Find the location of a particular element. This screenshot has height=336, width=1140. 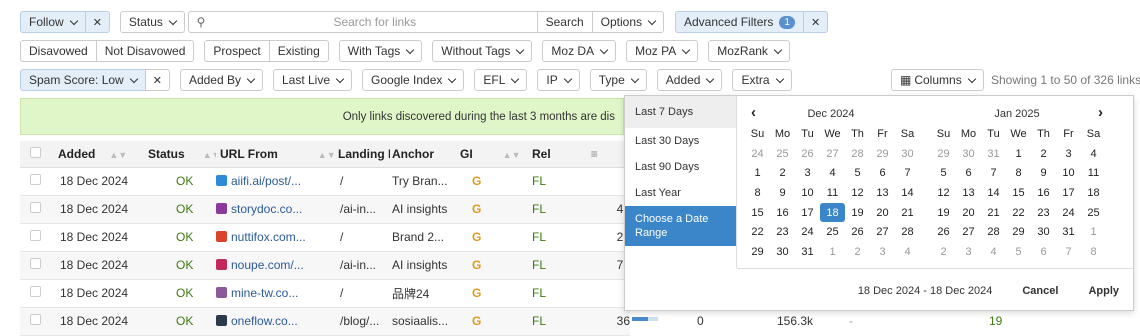

prospect-button: Prospect is located at coordinates (237, 51).